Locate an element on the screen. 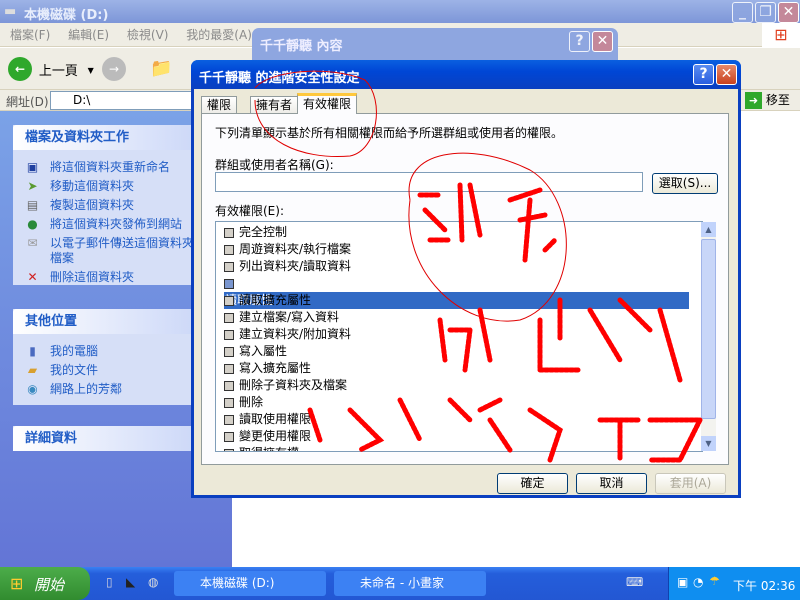 Image resolution: width=800 pixels, height=600 pixels. permission-row: 讀取擴充屬性 is located at coordinates (459, 300).